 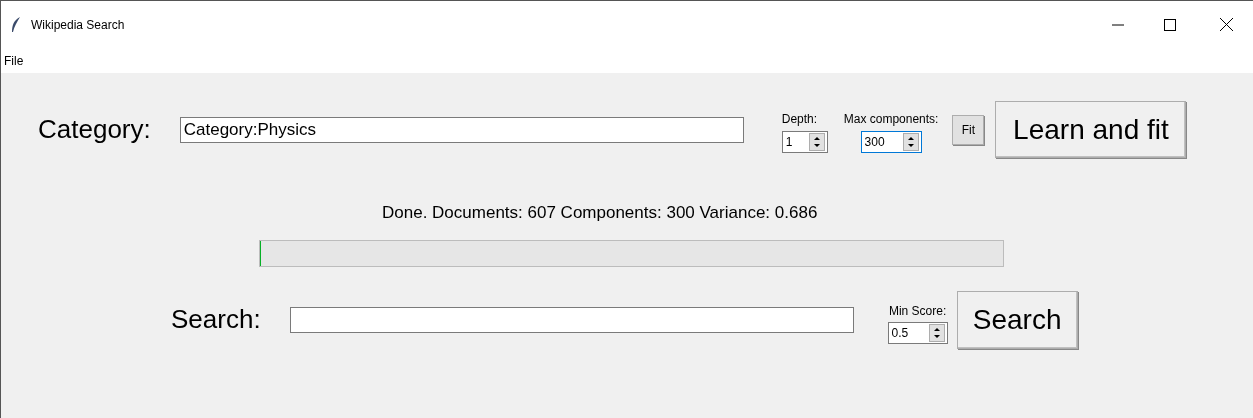 I want to click on spinbox: 1, so click(x=804, y=141).